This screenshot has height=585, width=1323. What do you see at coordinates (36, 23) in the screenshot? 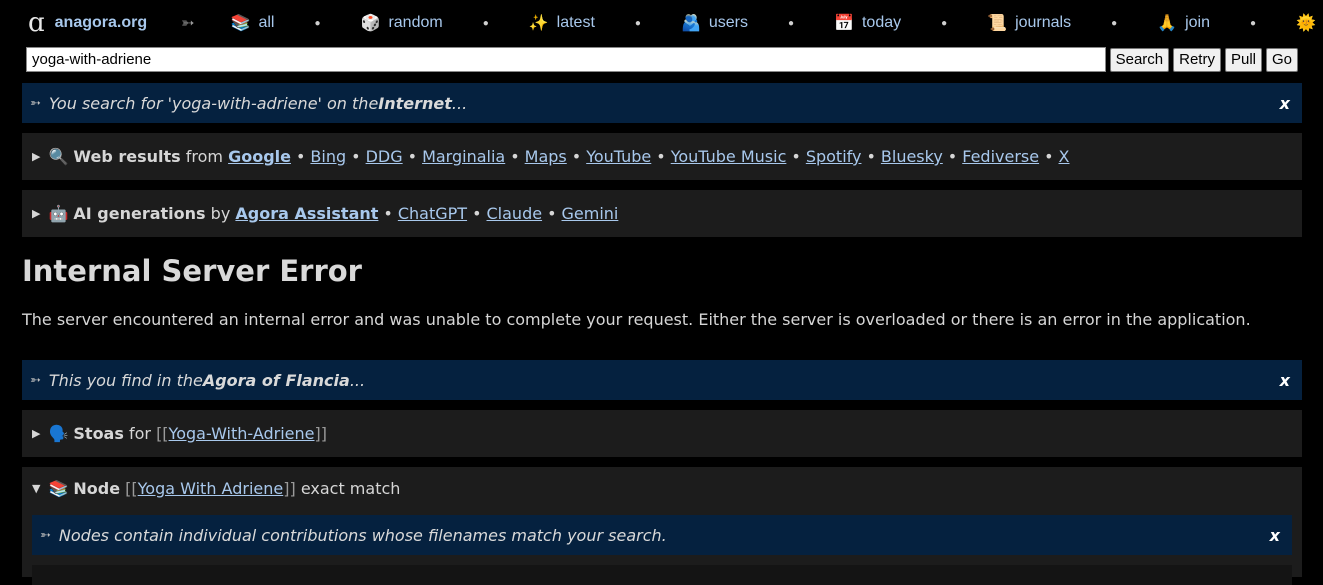
I see `agora-logo: ɑ` at bounding box center [36, 23].